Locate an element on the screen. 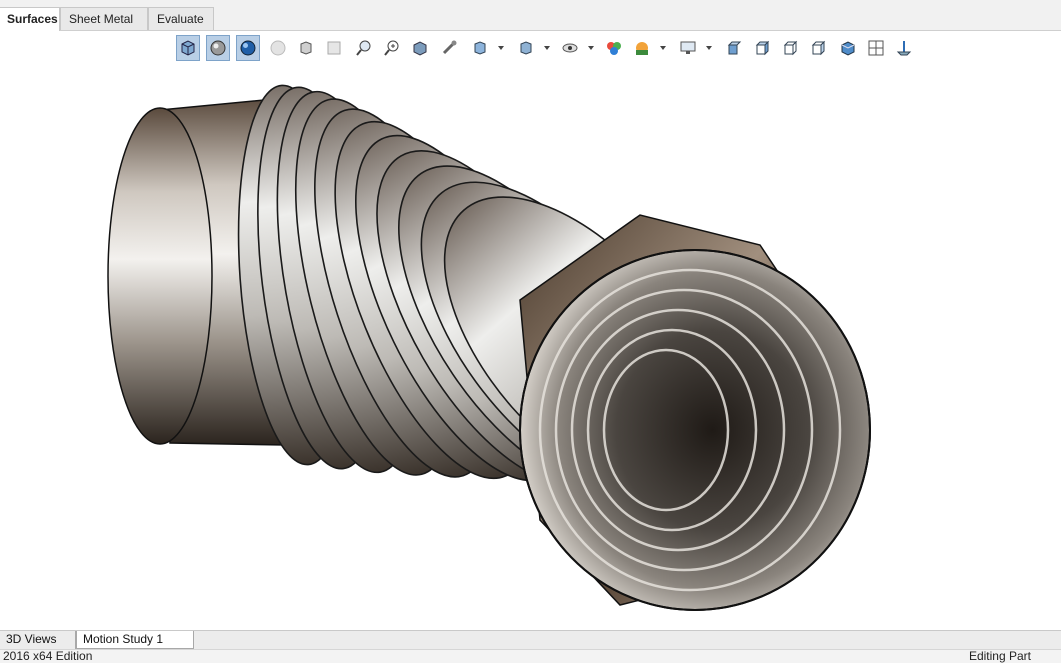  tab-sheet-metal: Sheet Metal is located at coordinates (104, 18).